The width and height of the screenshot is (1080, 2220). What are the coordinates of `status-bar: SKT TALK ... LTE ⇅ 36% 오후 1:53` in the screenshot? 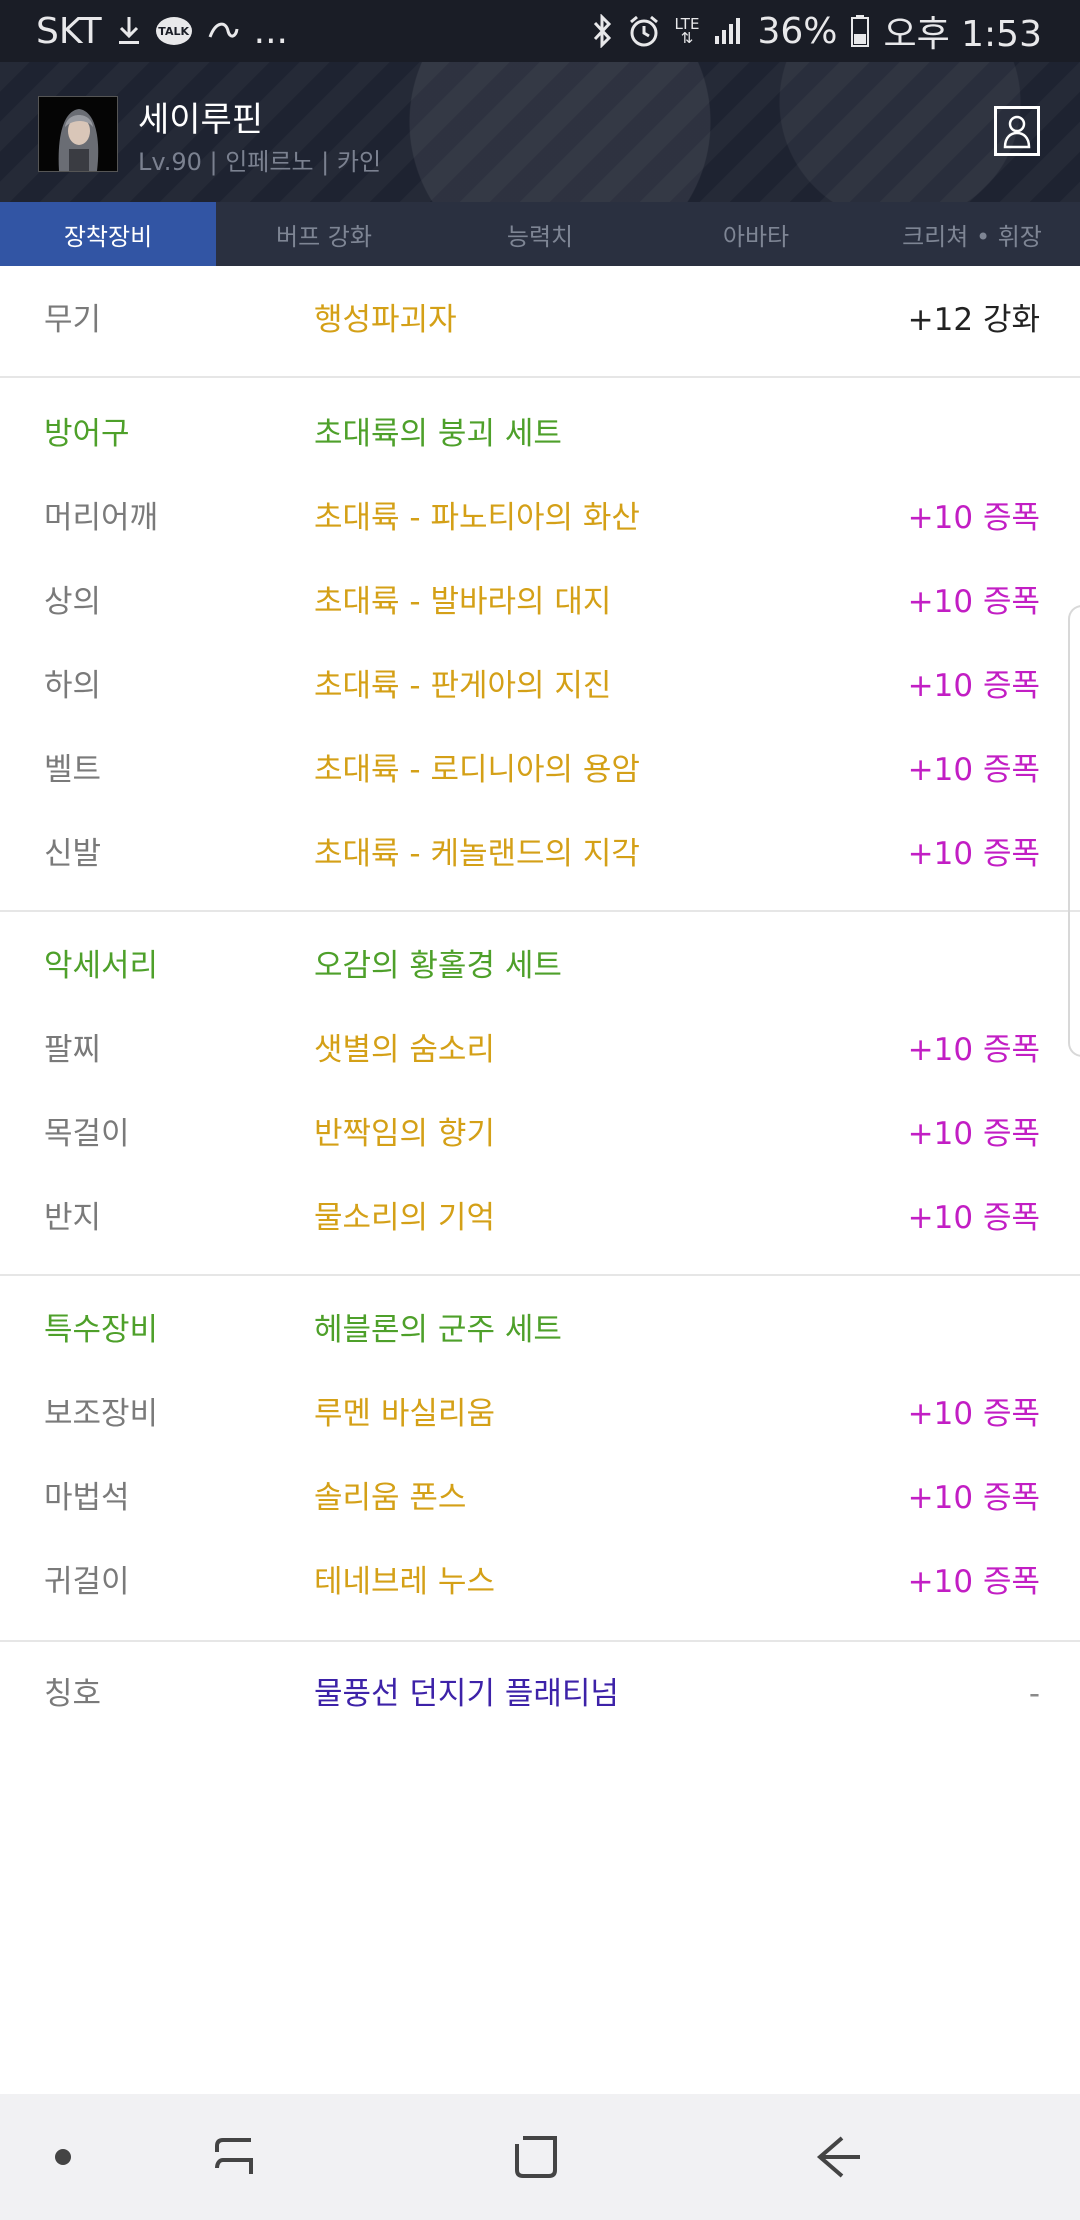 It's located at (540, 31).